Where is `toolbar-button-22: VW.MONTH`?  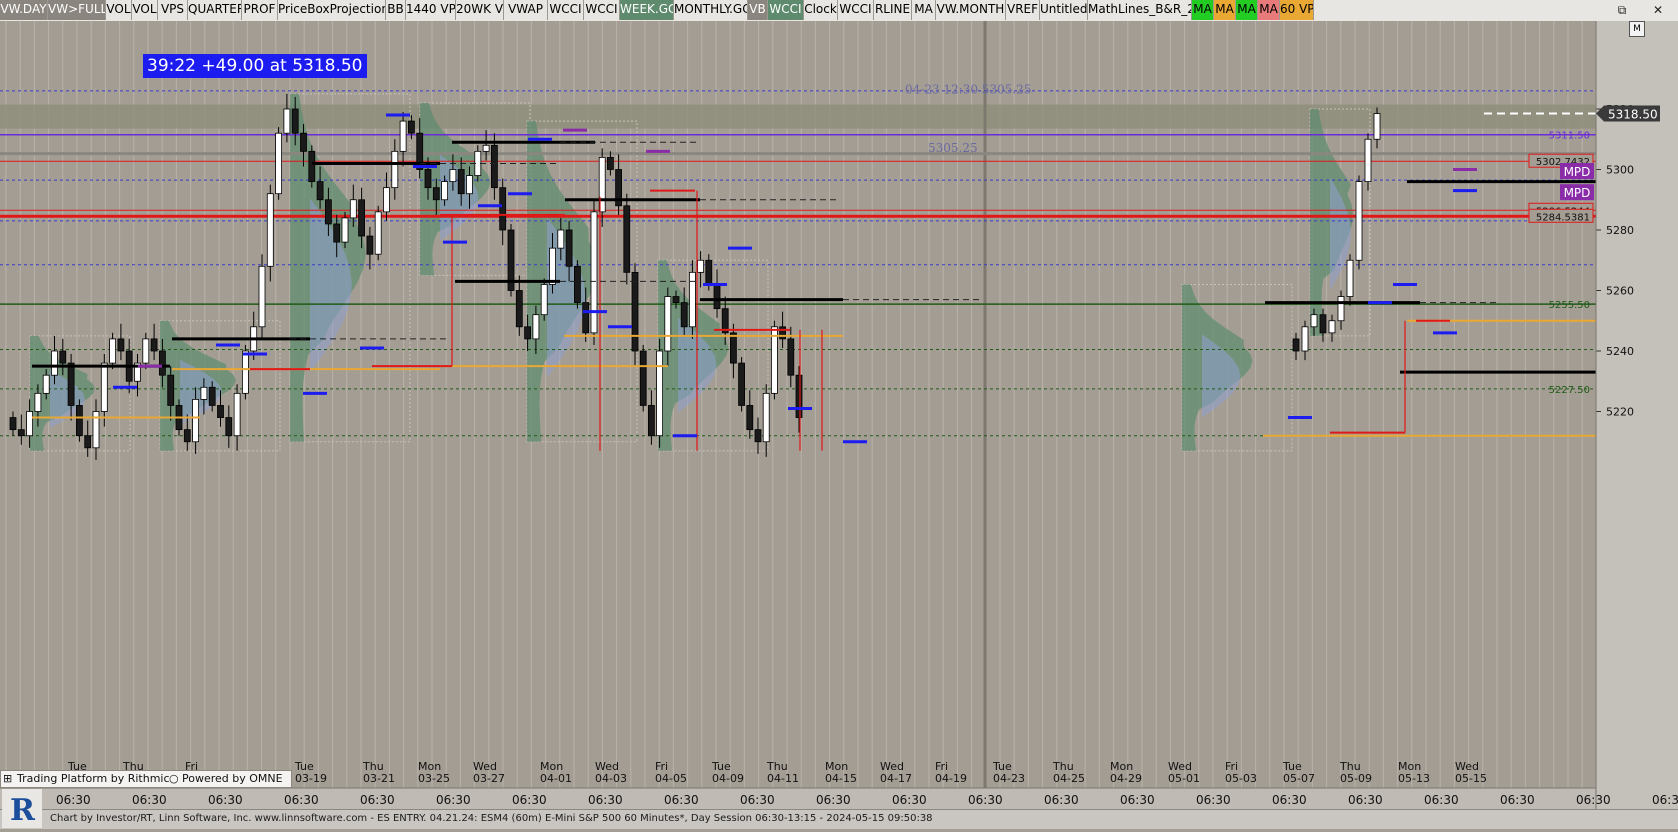
toolbar-button-22: VW.MONTH is located at coordinates (971, 10).